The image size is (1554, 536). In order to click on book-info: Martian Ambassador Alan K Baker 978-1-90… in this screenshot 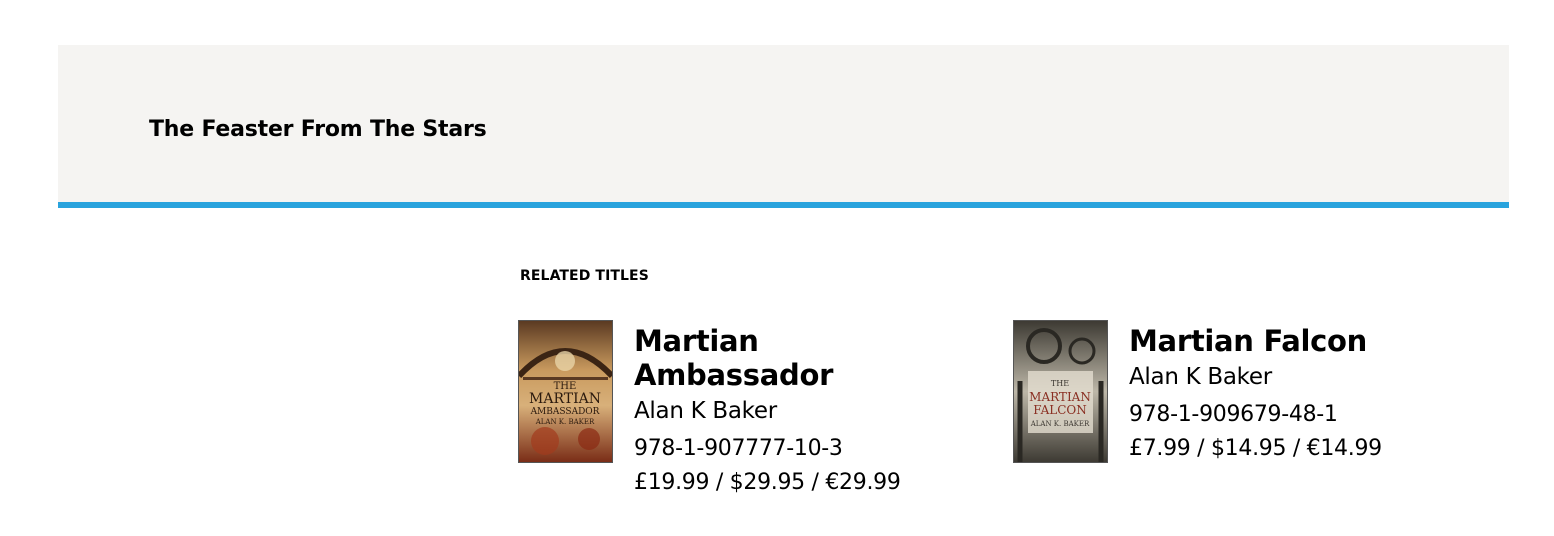, I will do `click(767, 408)`.